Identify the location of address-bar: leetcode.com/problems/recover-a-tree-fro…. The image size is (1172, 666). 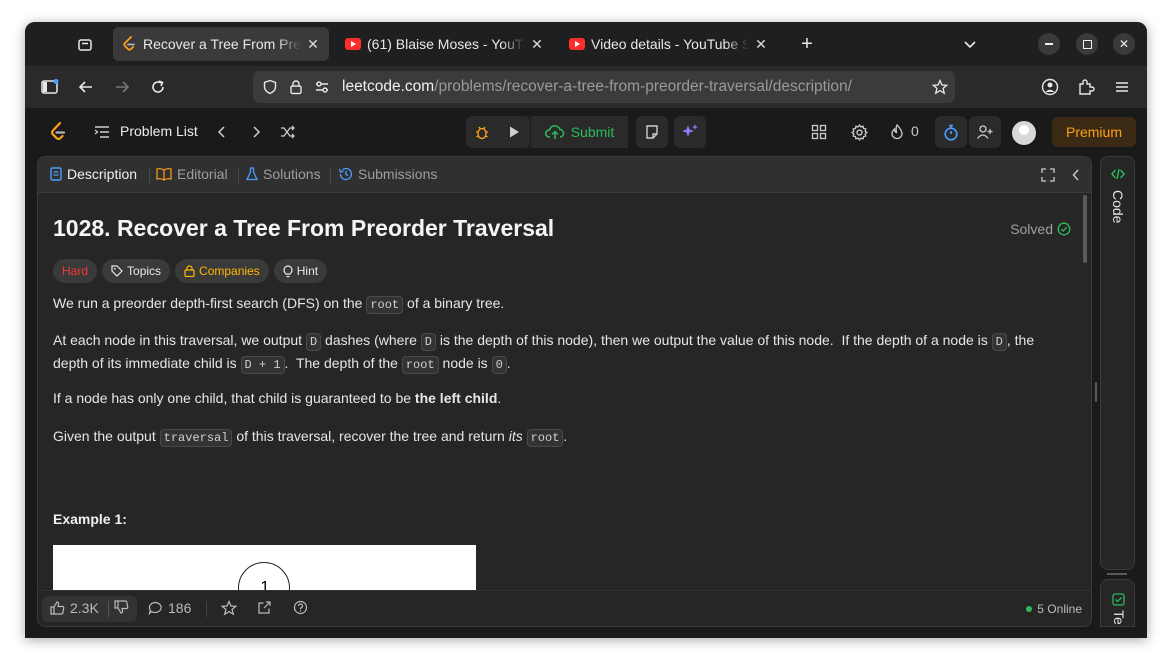
(604, 87).